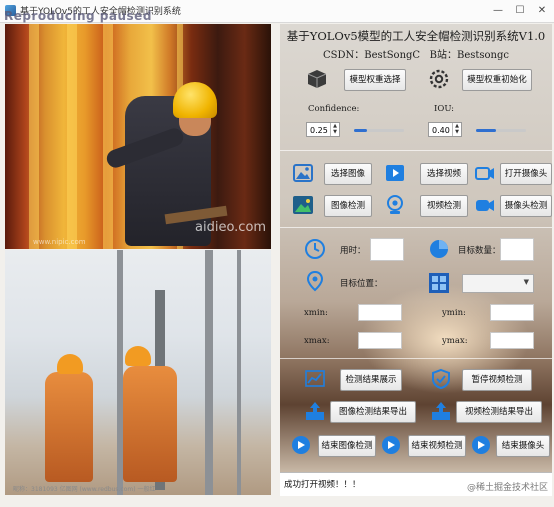  Describe the element at coordinates (485, 205) in the screenshot. I see `camera-detect-icon` at that location.